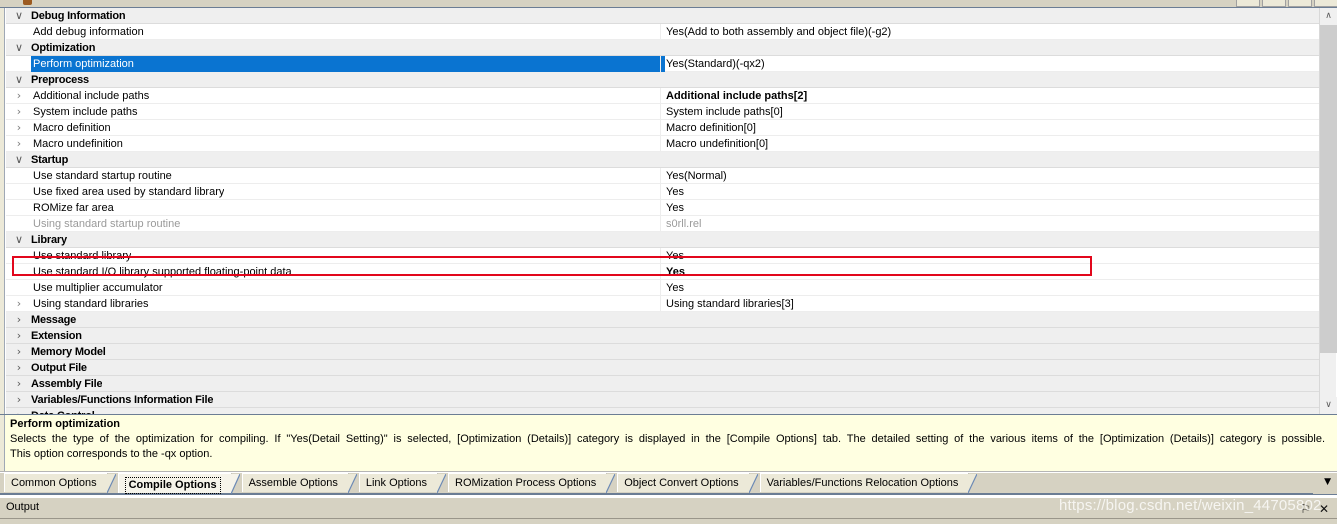  Describe the element at coordinates (662, 240) in the screenshot. I see `property-category-row: ∨ Library` at that location.